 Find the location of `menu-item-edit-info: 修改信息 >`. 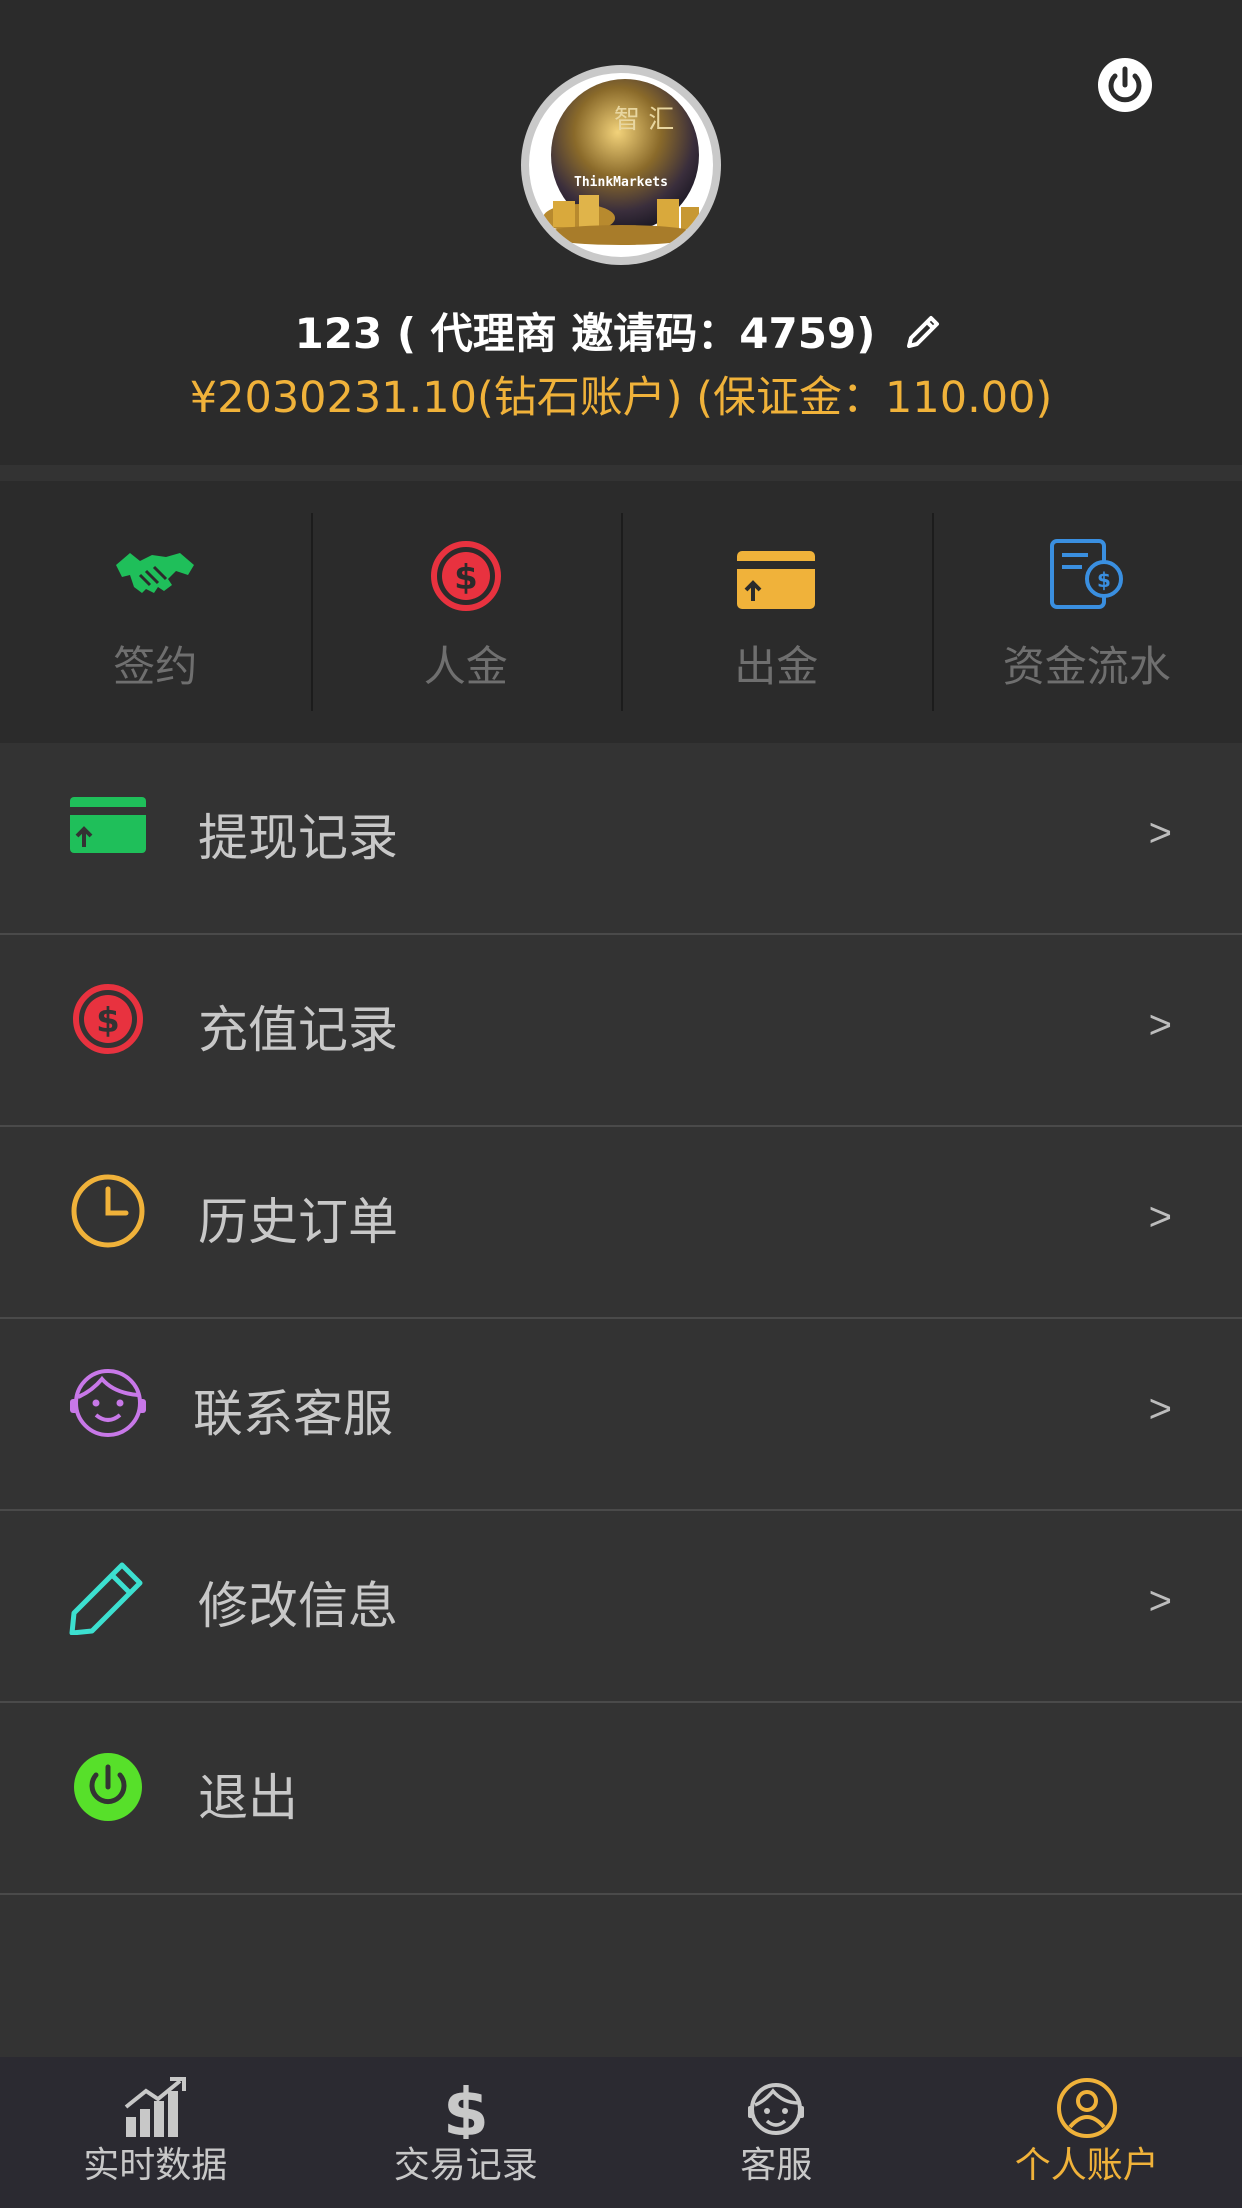

menu-item-edit-info: 修改信息 > is located at coordinates (621, 1607).